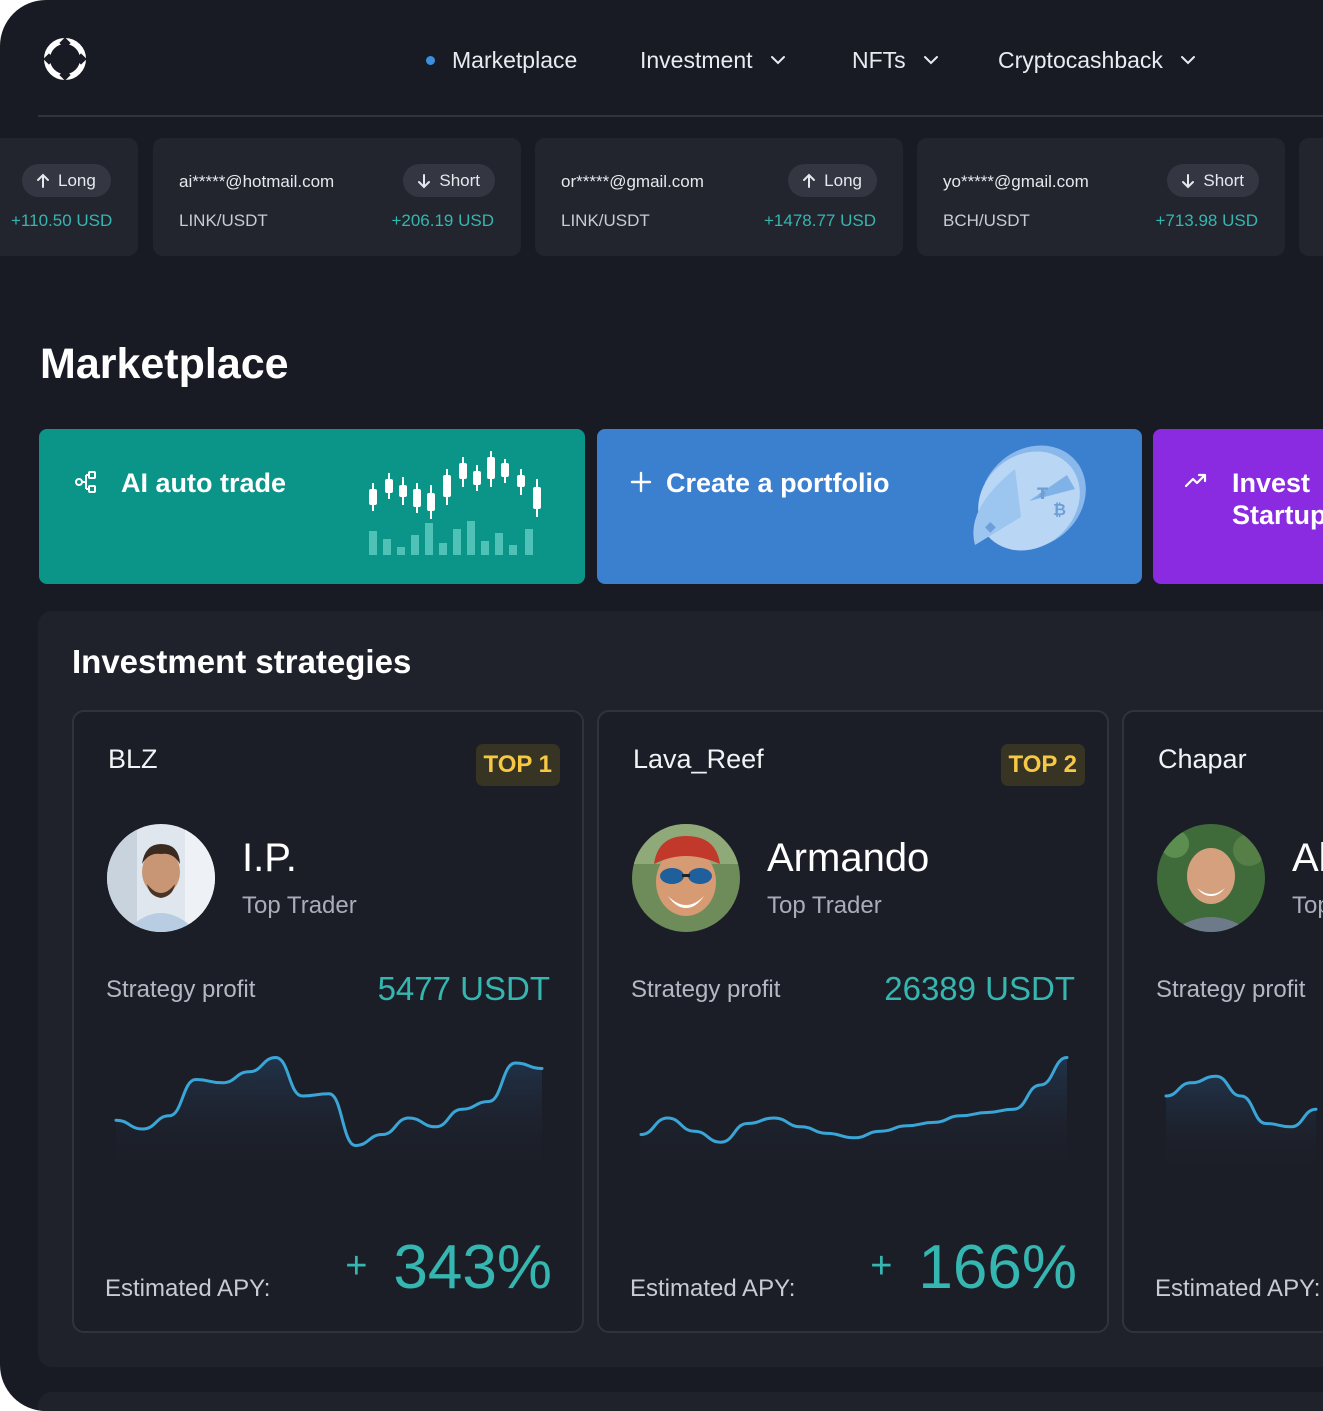 Image resolution: width=1323 pixels, height=1411 pixels. Describe the element at coordinates (269, 858) in the screenshot. I see `trader-name: I.P.` at that location.